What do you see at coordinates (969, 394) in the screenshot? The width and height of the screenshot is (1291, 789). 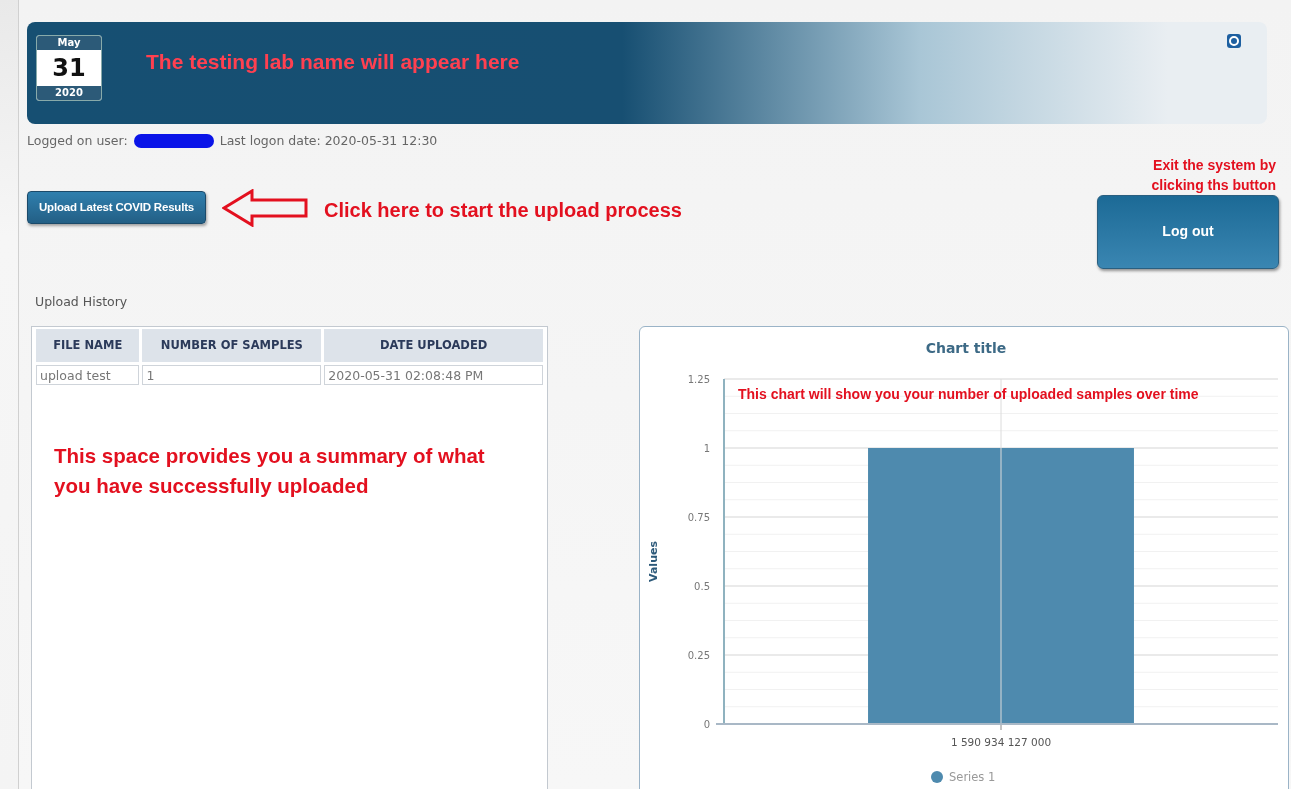 I see `annotation-text: This chart will show you your number of uploaded samples over time` at bounding box center [969, 394].